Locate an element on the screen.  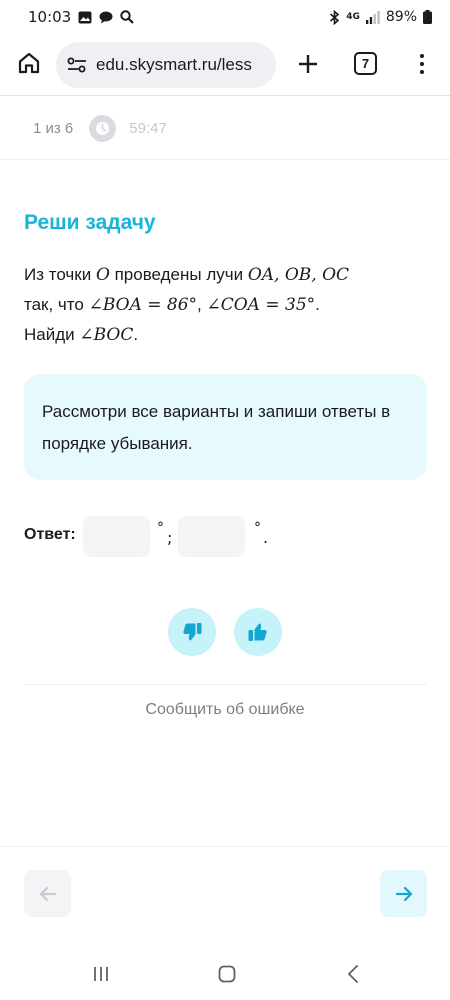
network-type-icon: 4G is located at coordinates (353, 17).